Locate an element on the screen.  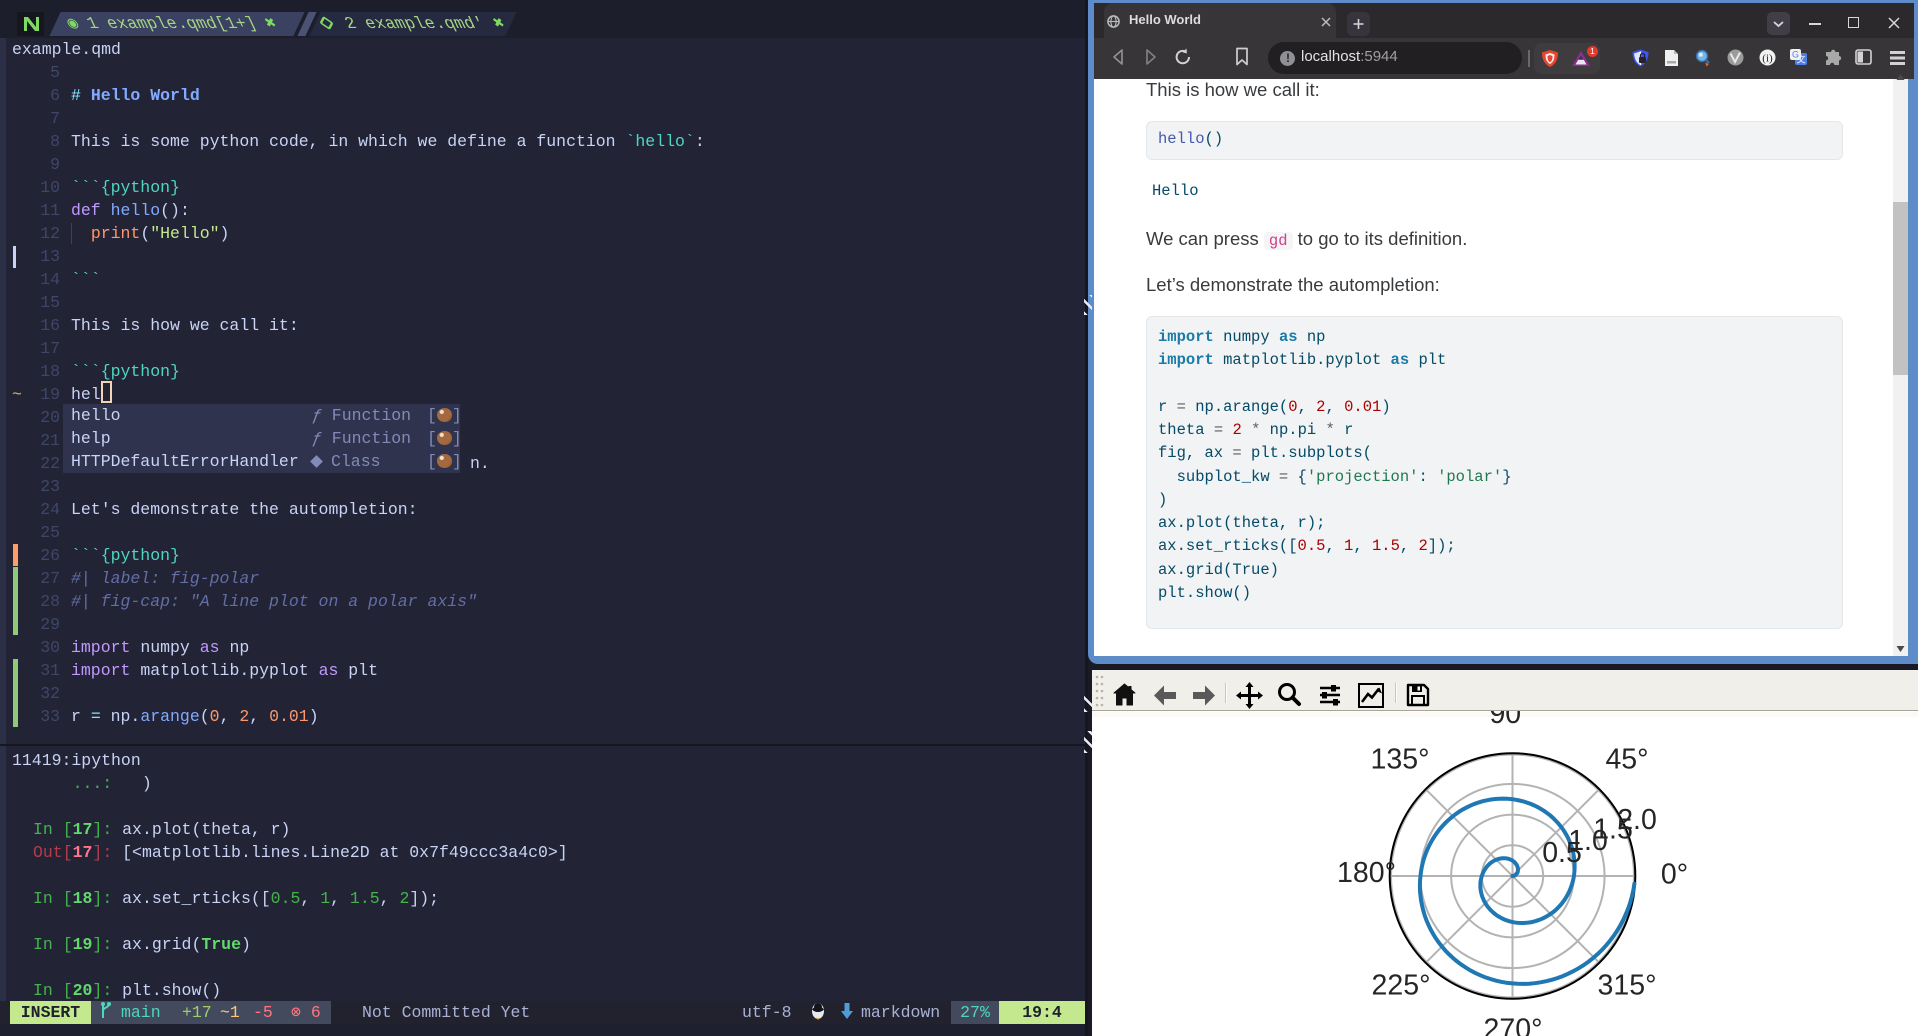
svg-text: 45° is located at coordinates (1626, 760).